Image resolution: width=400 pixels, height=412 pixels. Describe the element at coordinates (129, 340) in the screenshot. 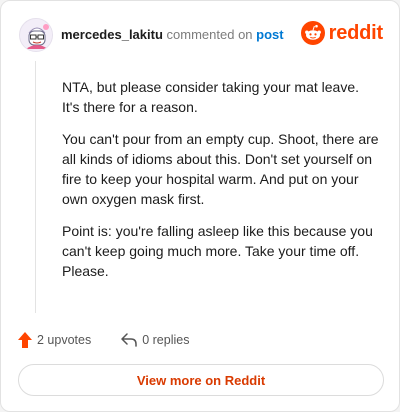

I see `reply-arrow-icon` at that location.